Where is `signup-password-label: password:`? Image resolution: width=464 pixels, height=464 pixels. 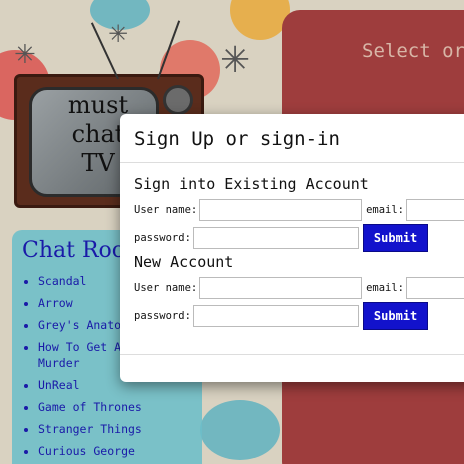
signup-password-label: password: is located at coordinates (162, 316).